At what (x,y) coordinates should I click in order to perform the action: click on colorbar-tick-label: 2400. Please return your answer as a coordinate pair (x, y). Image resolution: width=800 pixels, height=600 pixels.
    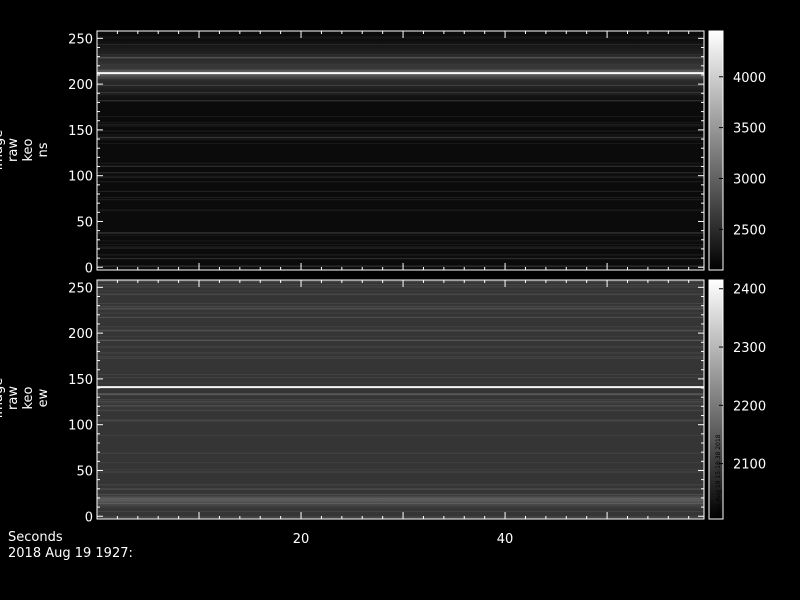
    Looking at the image, I should click on (749, 290).